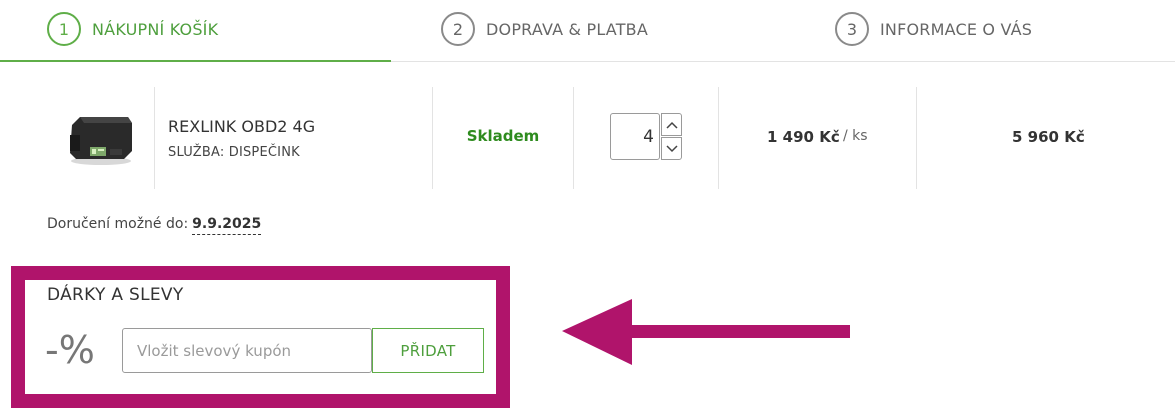  I want to click on quantity-increase-button, so click(671, 124).